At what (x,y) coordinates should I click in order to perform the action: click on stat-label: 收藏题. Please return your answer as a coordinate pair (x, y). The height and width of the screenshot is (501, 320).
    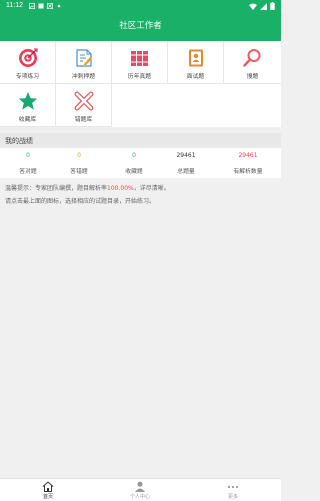
    Looking at the image, I should click on (134, 172).